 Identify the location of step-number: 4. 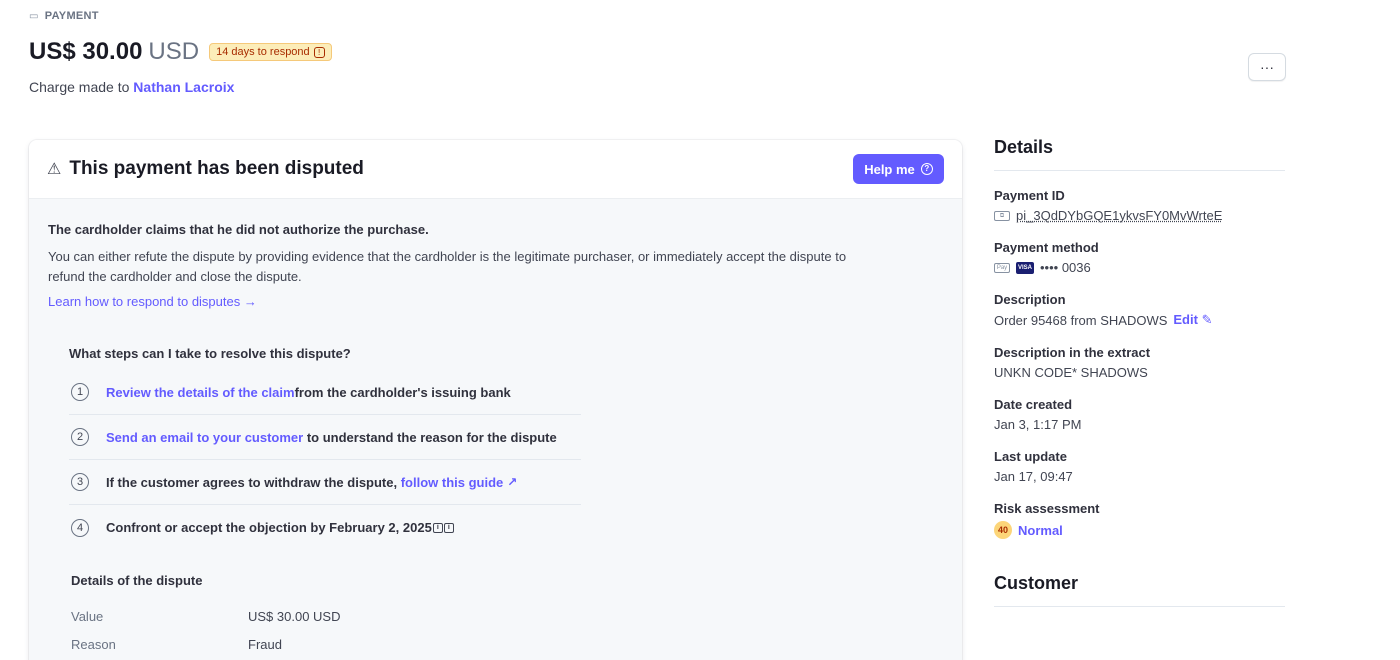
(80, 527).